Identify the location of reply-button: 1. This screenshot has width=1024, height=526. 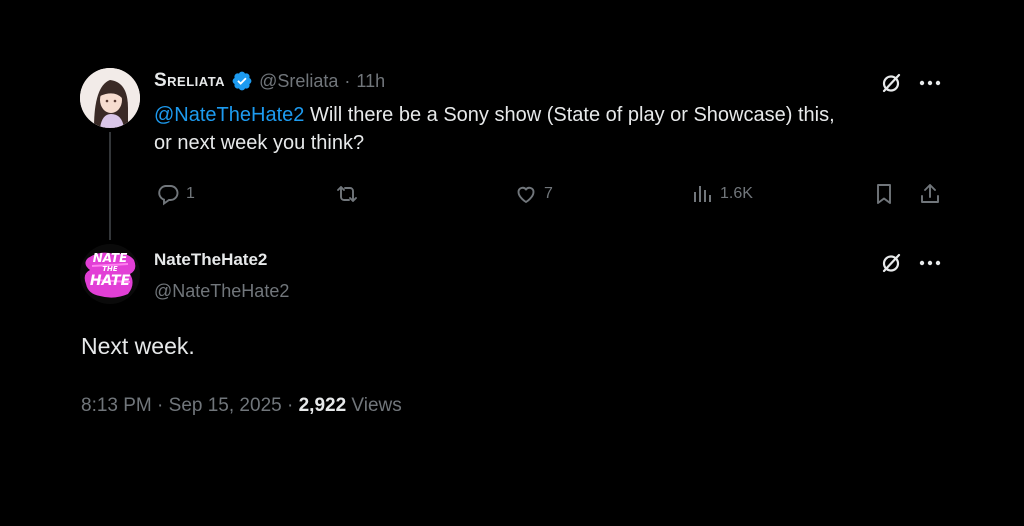
(175, 194).